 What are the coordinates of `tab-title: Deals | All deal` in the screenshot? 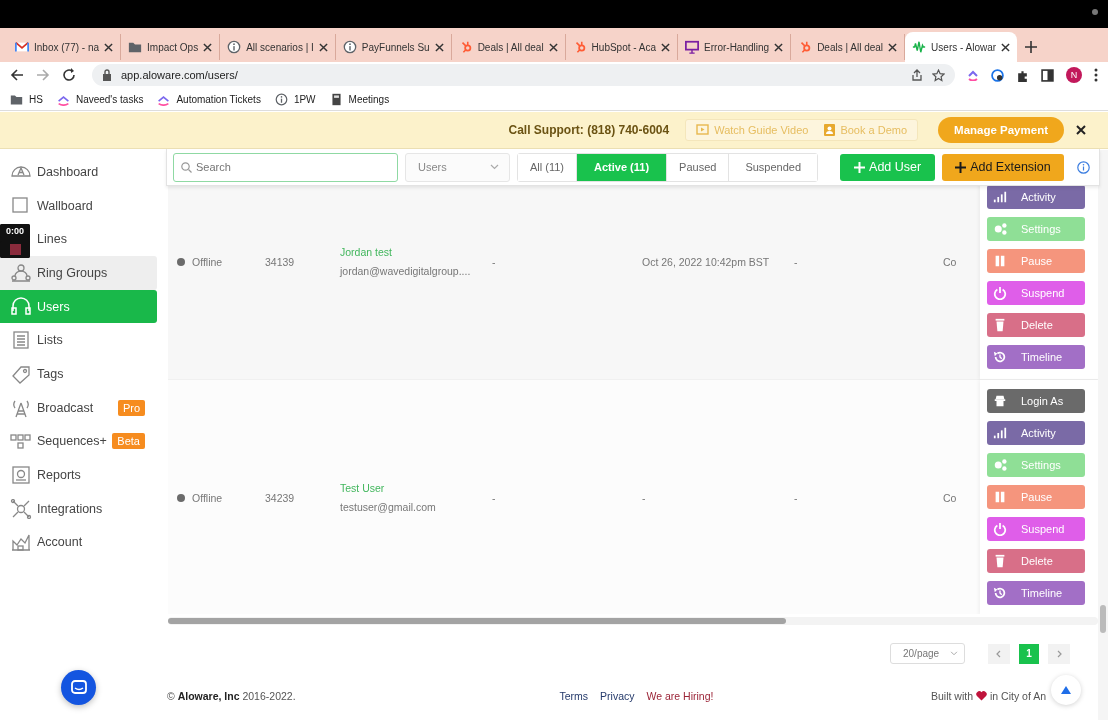 It's located at (510, 47).